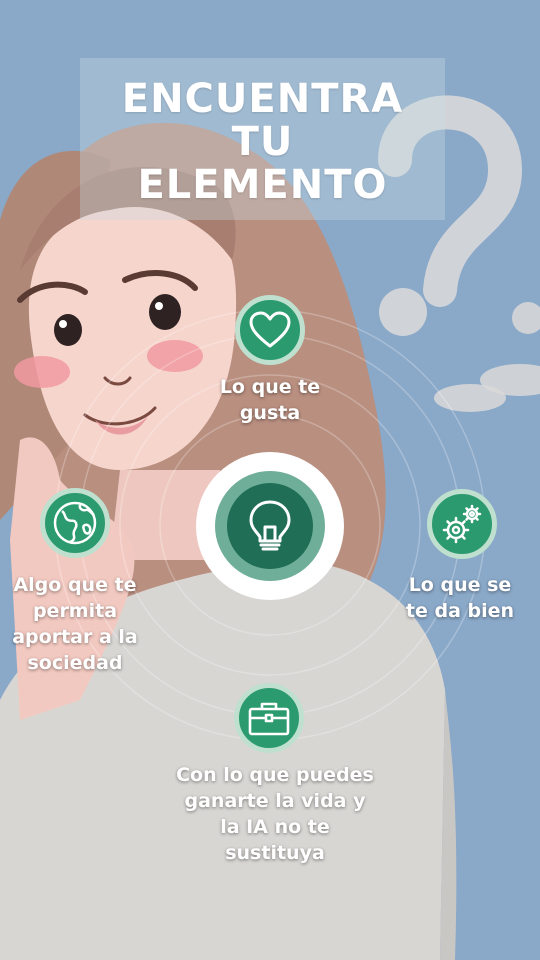  I want to click on lightbulb-icon, so click(270, 526).